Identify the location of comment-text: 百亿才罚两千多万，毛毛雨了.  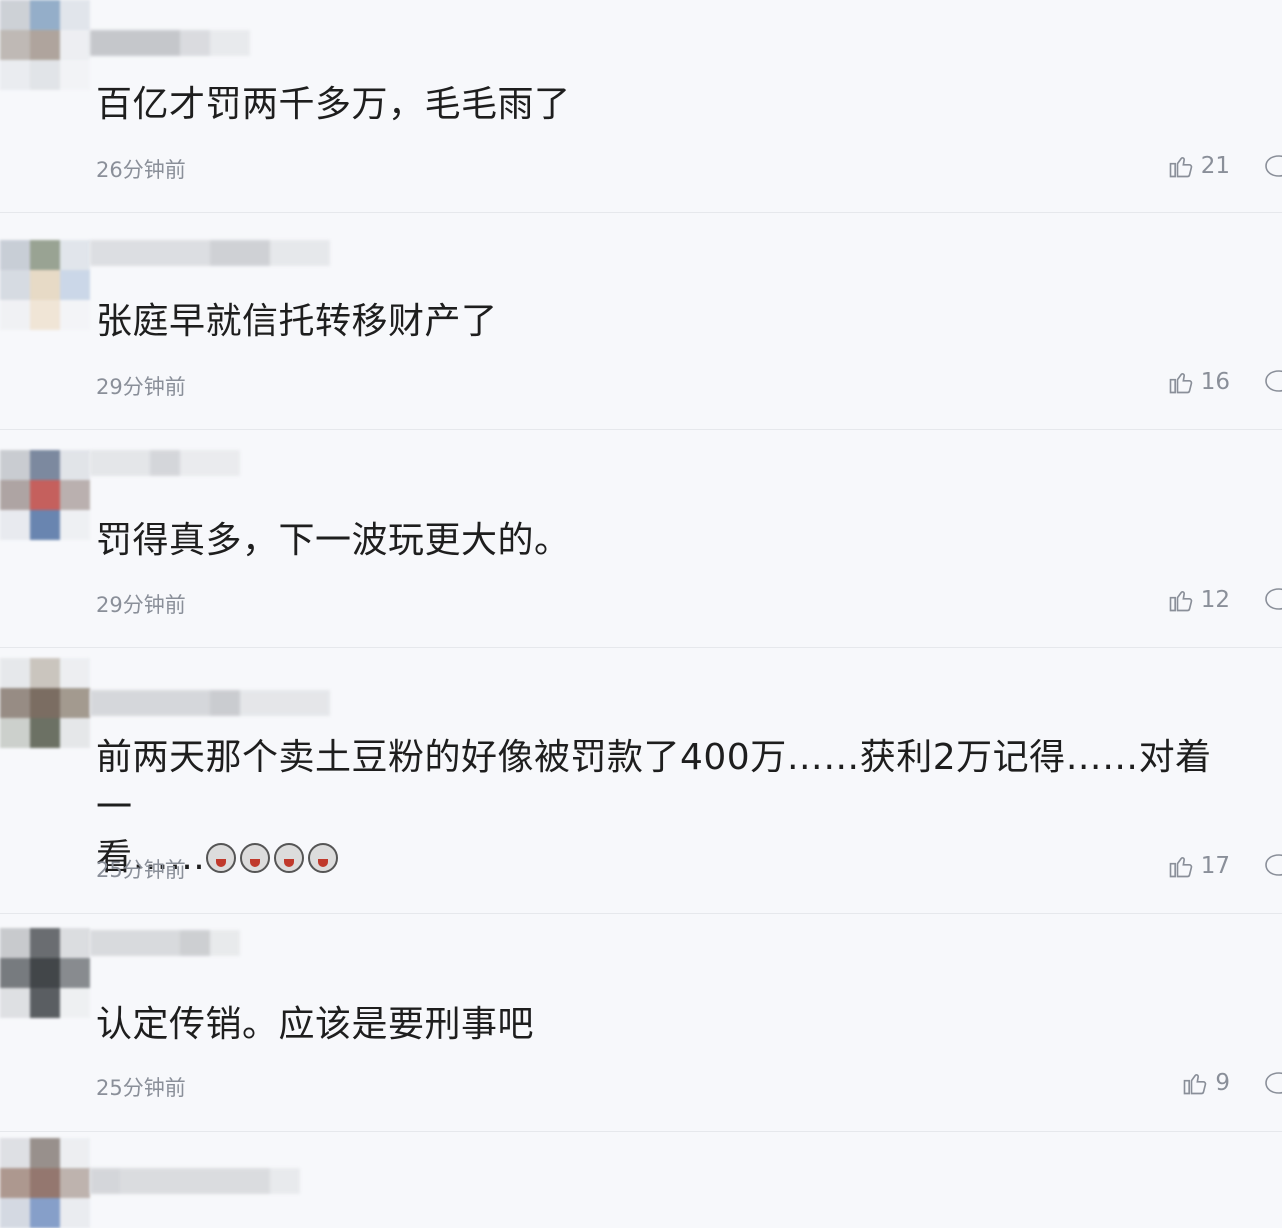
(333, 104).